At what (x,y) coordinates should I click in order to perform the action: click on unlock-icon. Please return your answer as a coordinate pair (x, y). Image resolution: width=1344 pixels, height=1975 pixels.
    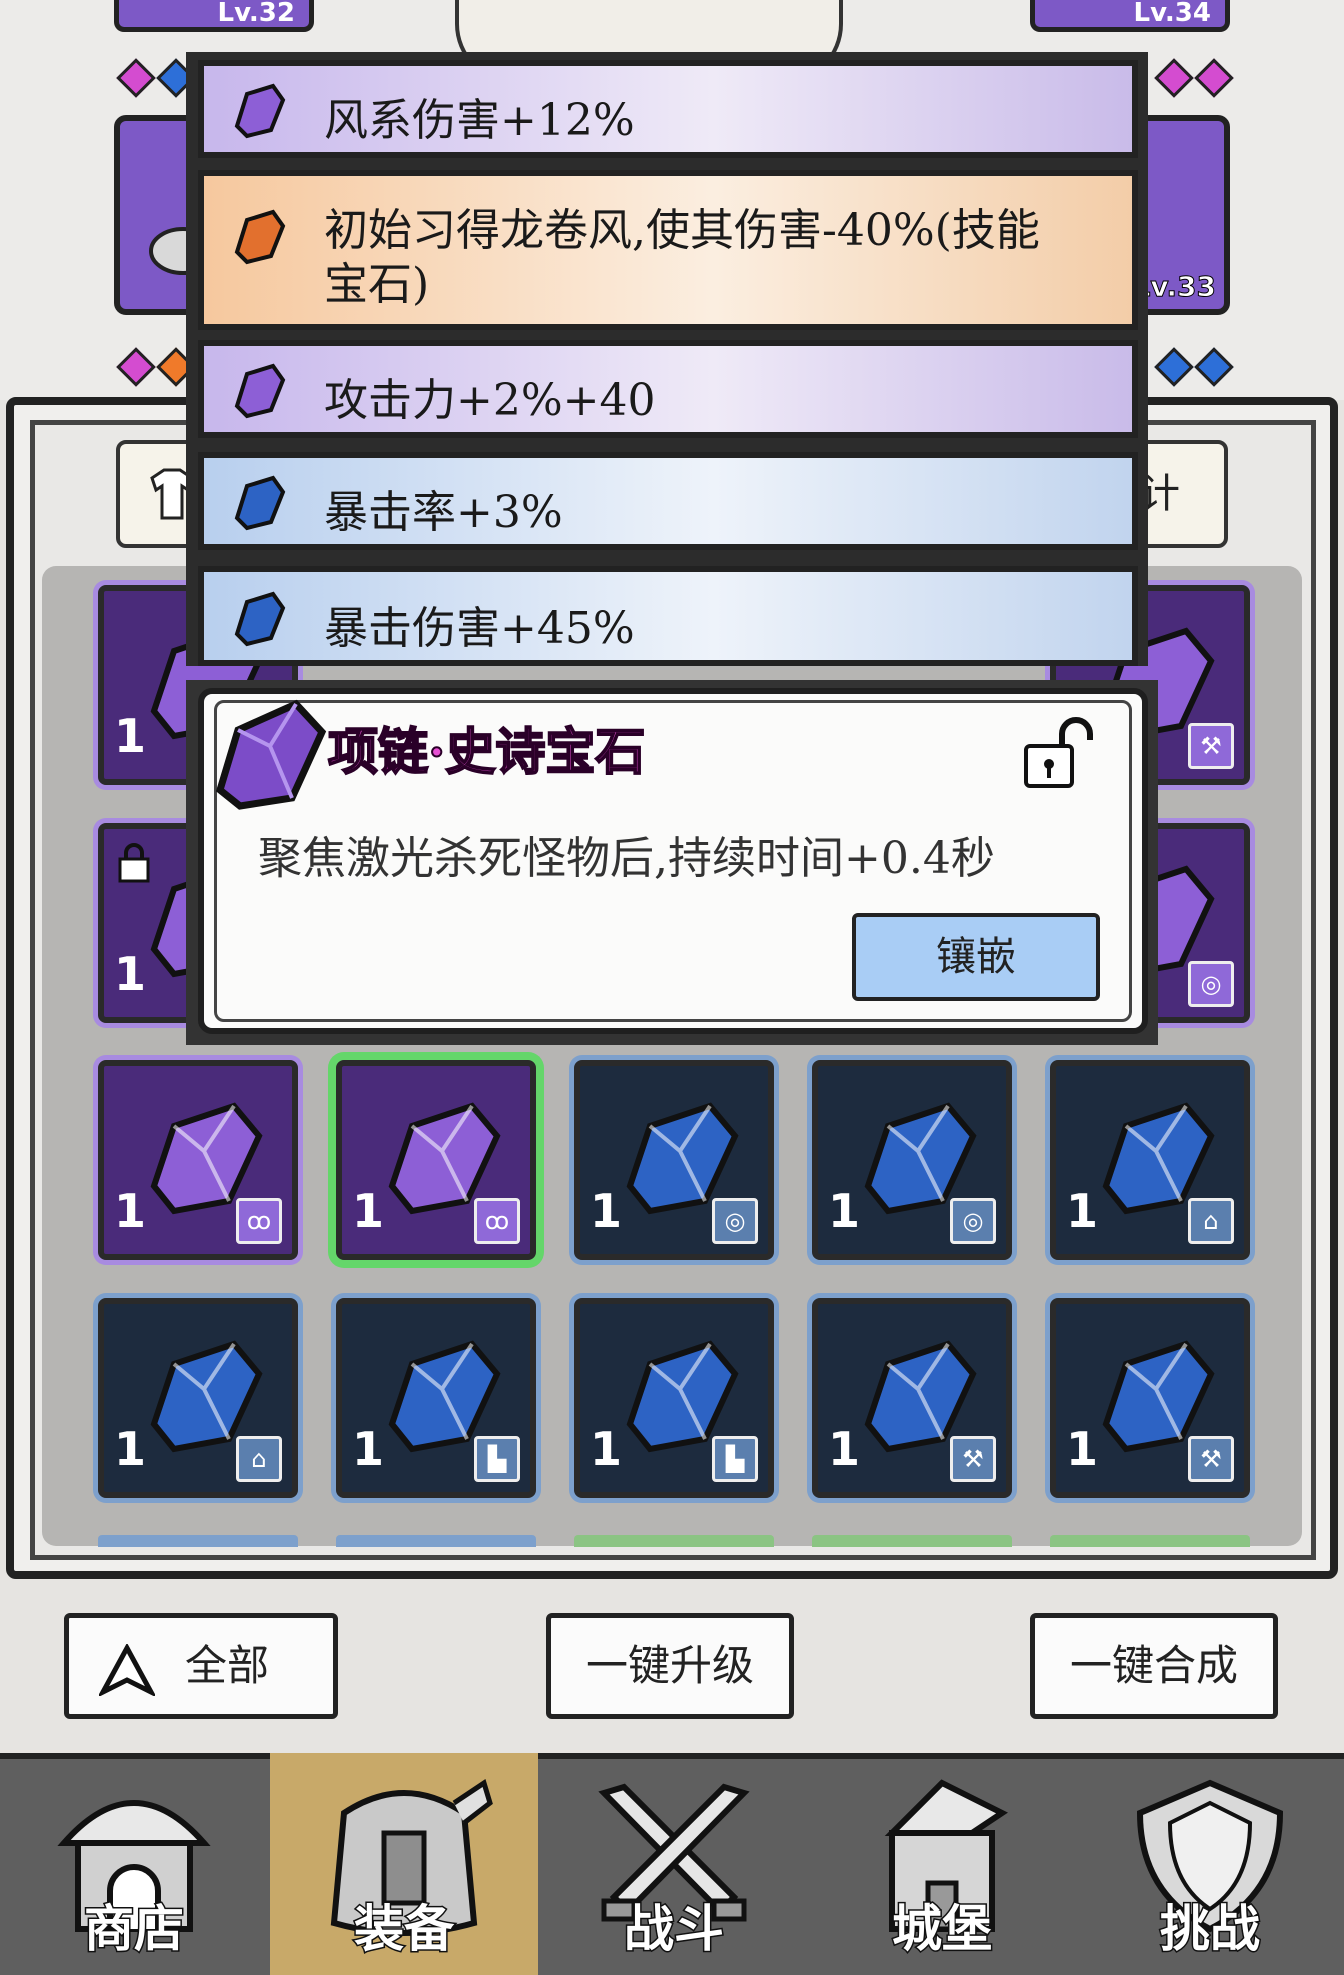
    Looking at the image, I should click on (1065, 752).